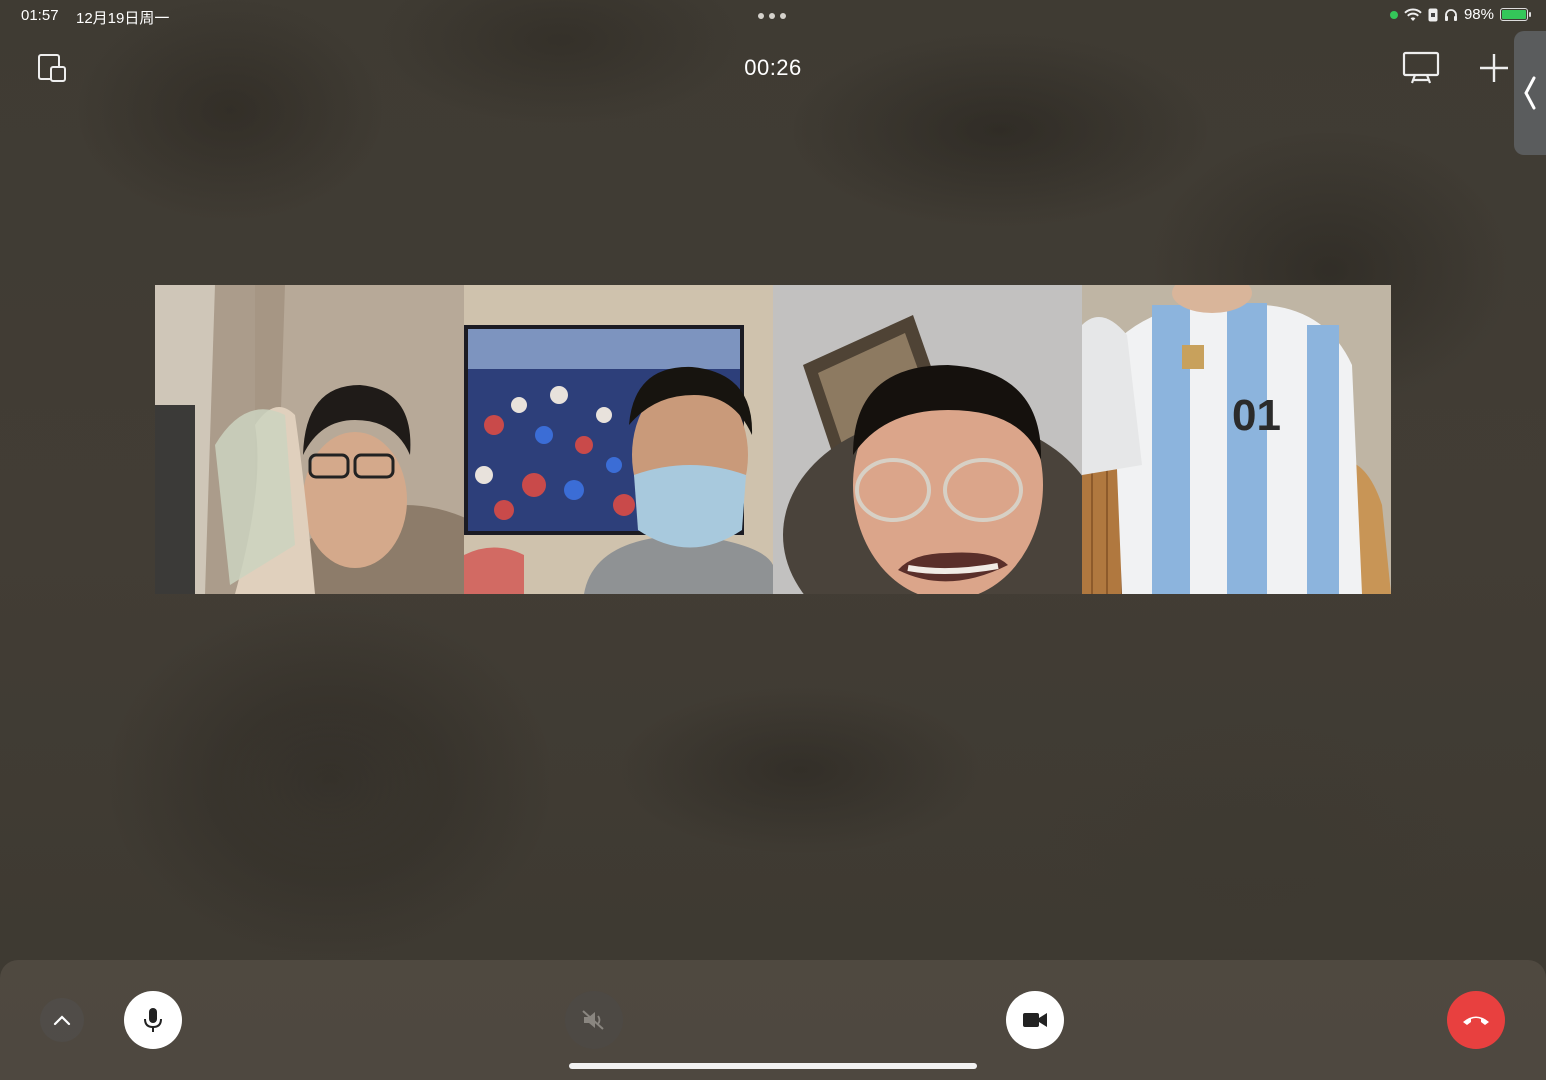  I want to click on battery-percent: 98%, so click(1478, 14).